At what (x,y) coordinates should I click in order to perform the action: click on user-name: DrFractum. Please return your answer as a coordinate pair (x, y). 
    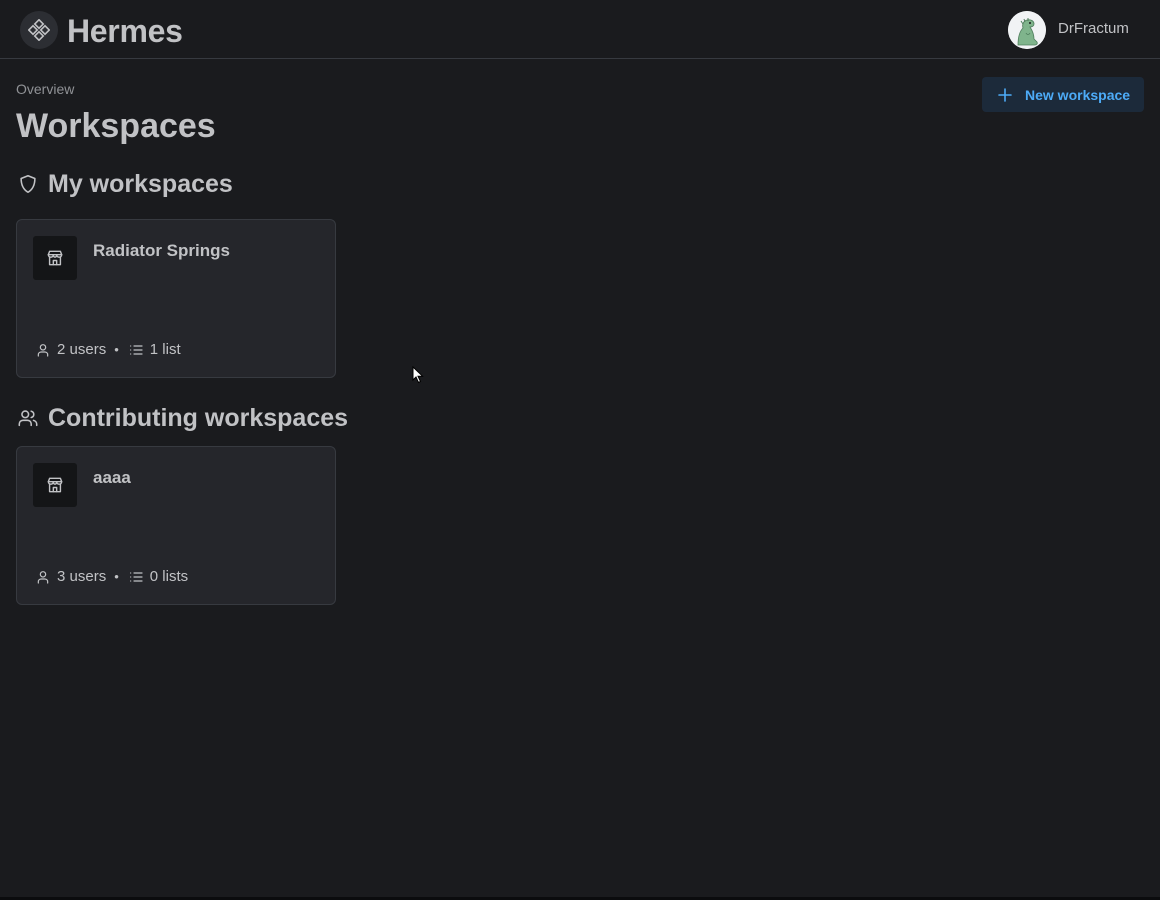
    Looking at the image, I should click on (1093, 29).